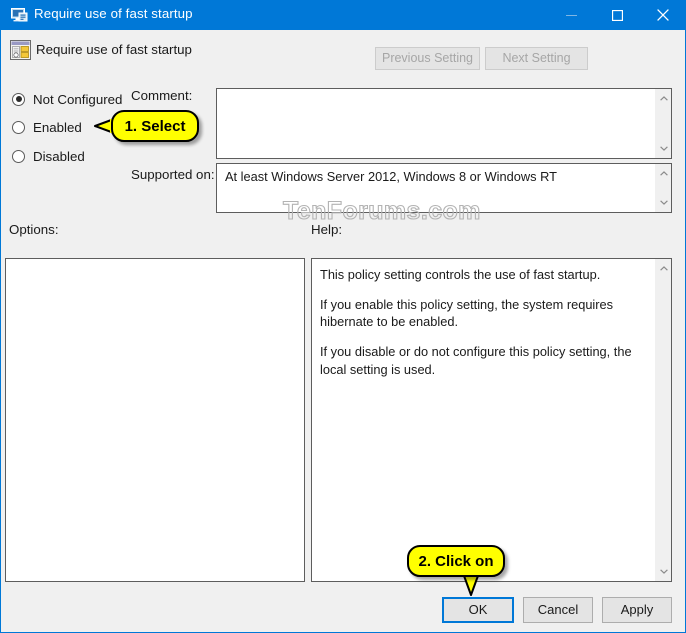  What do you see at coordinates (444, 123) in the screenshot?
I see `comment-input` at bounding box center [444, 123].